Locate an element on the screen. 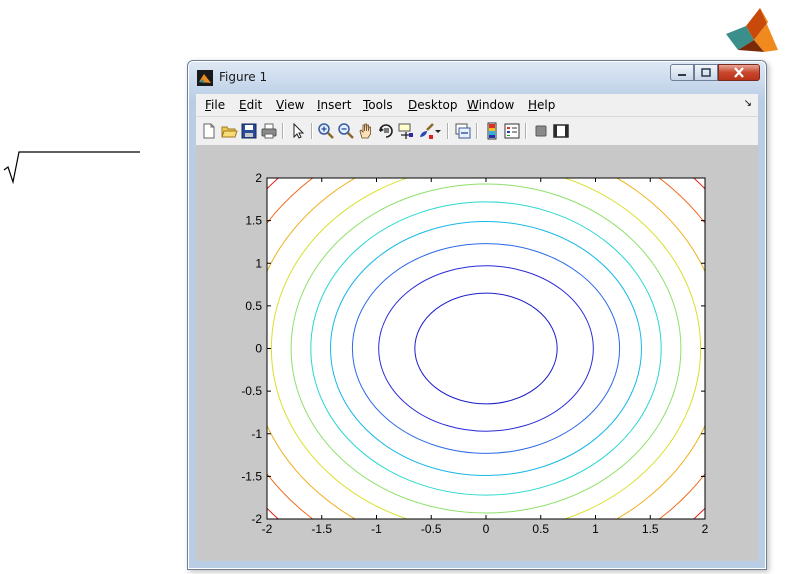 This screenshot has width=786, height=574. menu-insert: Insert is located at coordinates (334, 105).